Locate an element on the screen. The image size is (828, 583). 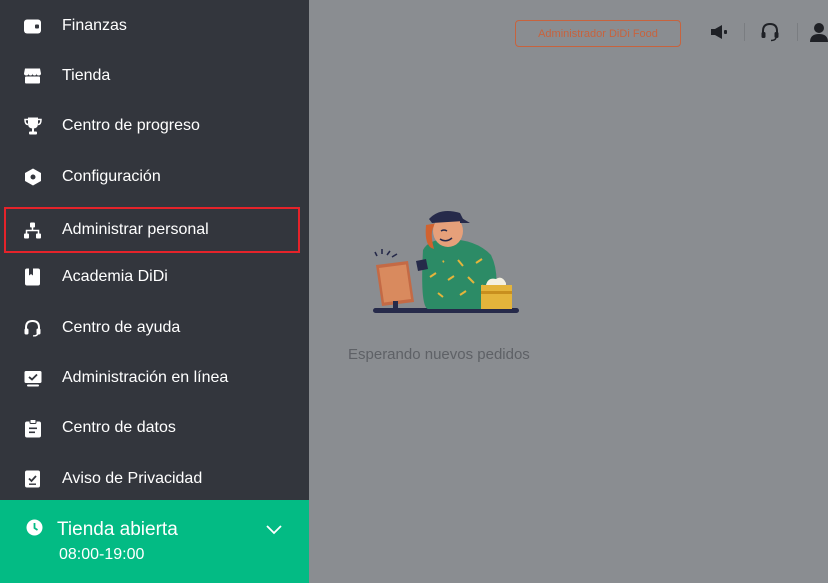
book-icon is located at coordinates (32, 277).